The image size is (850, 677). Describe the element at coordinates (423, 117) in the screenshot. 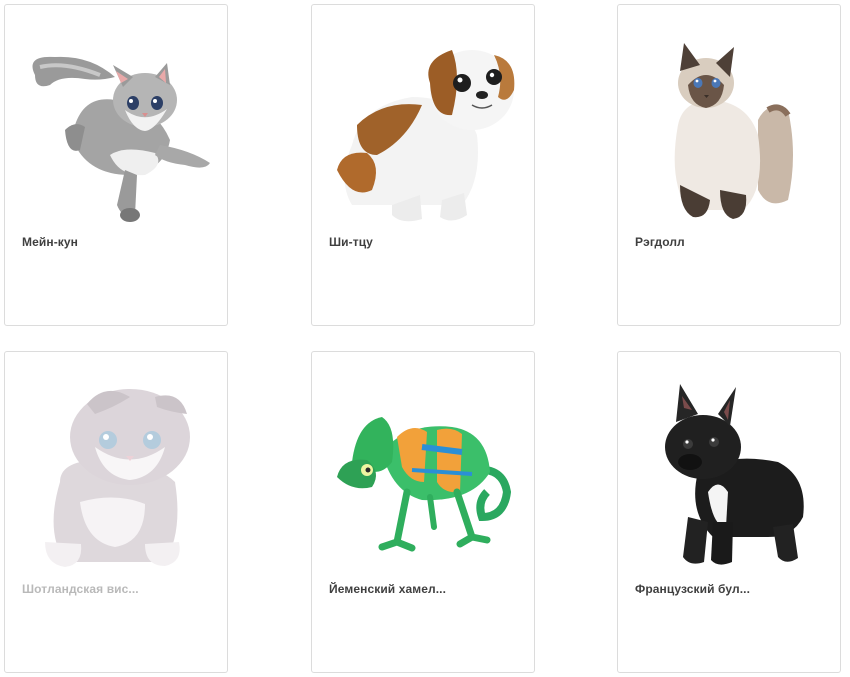

I see `shih-tzu-puppy-image` at that location.